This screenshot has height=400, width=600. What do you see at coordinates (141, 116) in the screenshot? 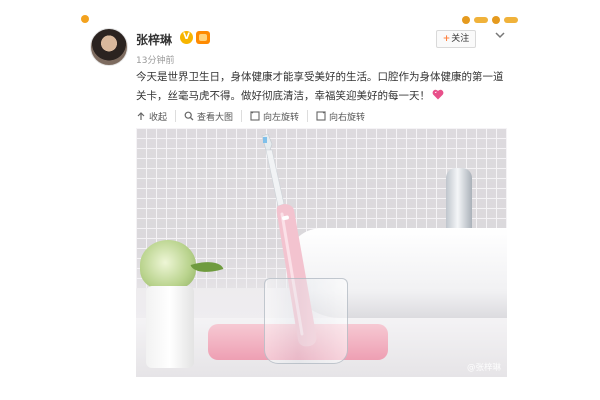
I see `arrow-up-icon` at bounding box center [141, 116].